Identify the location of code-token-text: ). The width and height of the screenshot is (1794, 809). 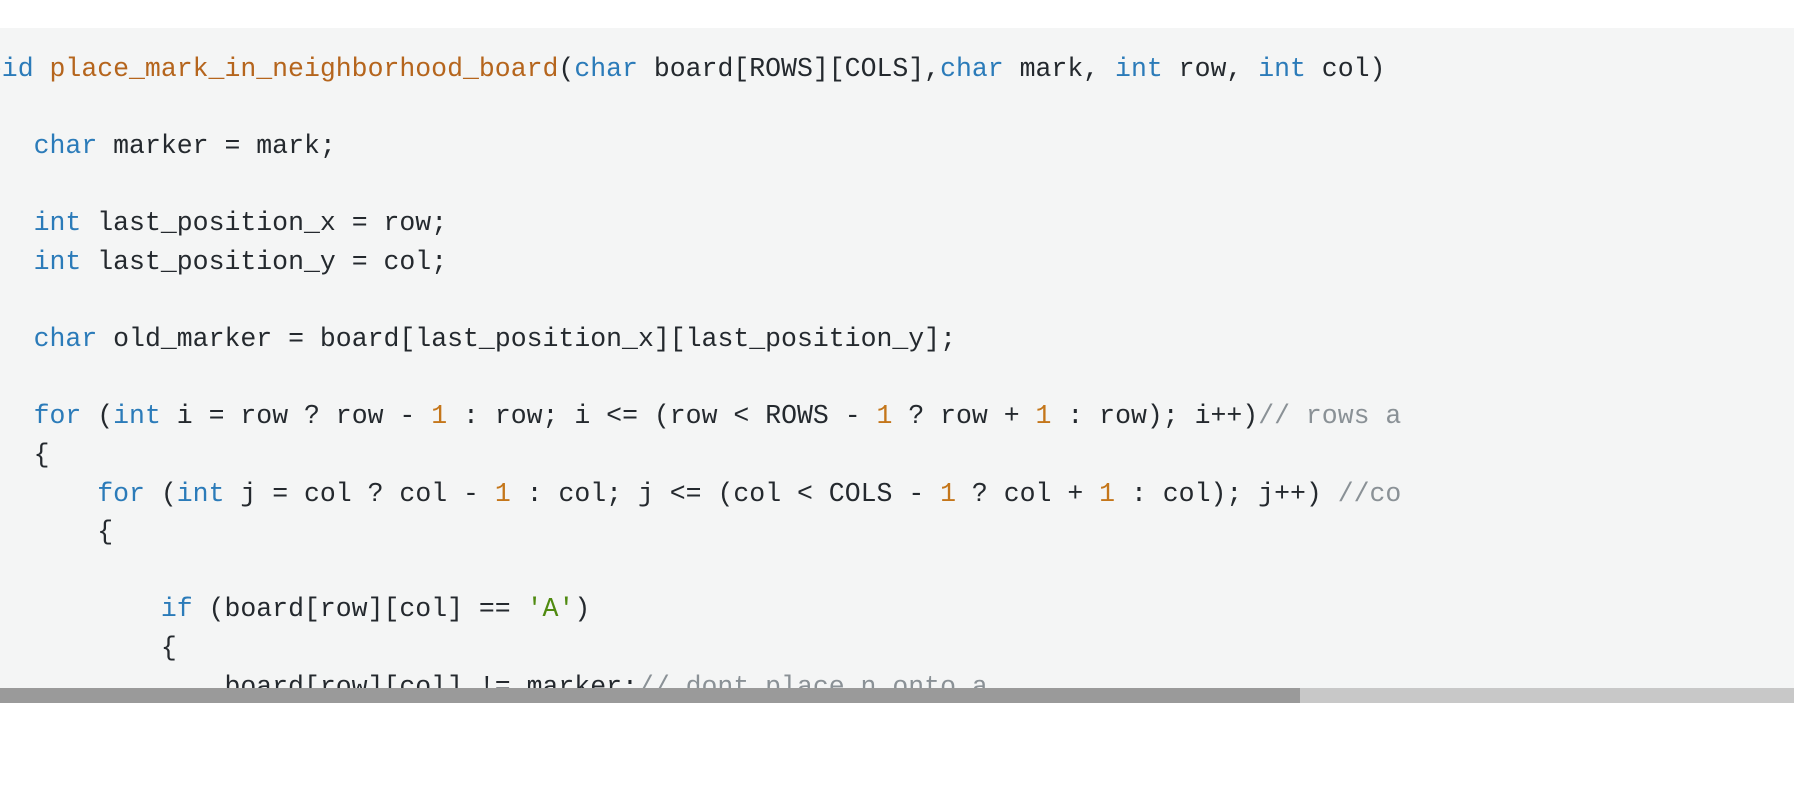
(582, 609).